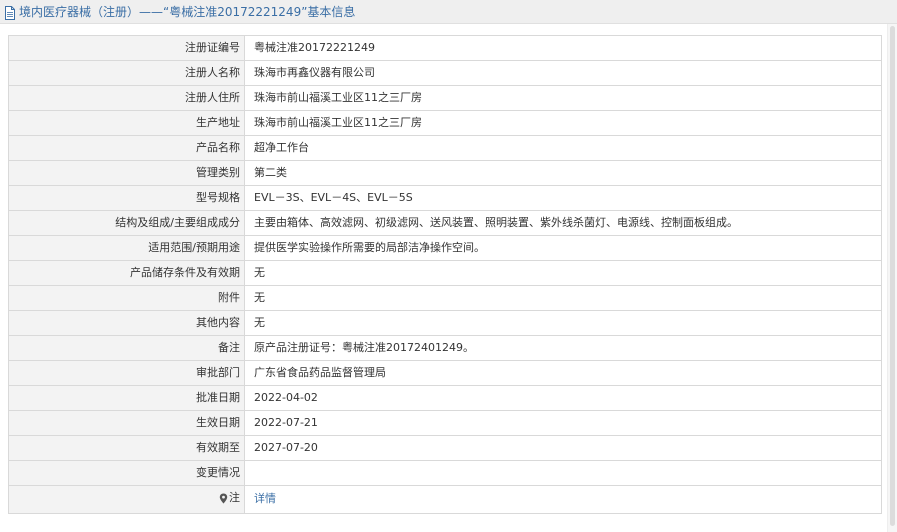  I want to click on note-label: 注, so click(229, 498).